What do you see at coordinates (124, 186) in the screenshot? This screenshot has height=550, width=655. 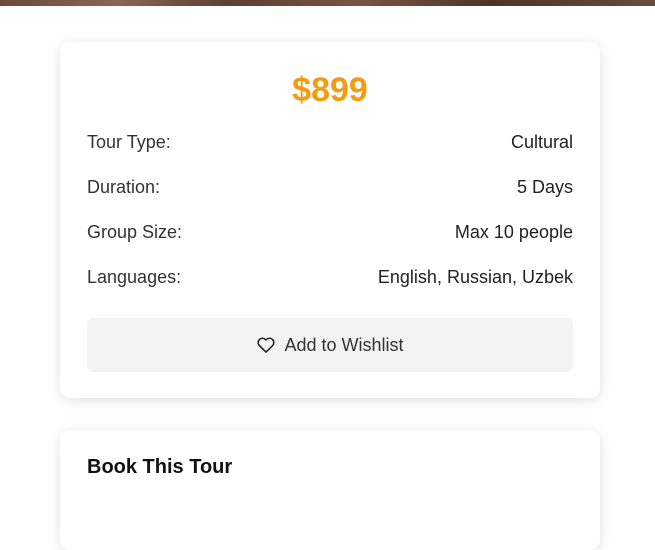 I see `detail-label: Duration:` at bounding box center [124, 186].